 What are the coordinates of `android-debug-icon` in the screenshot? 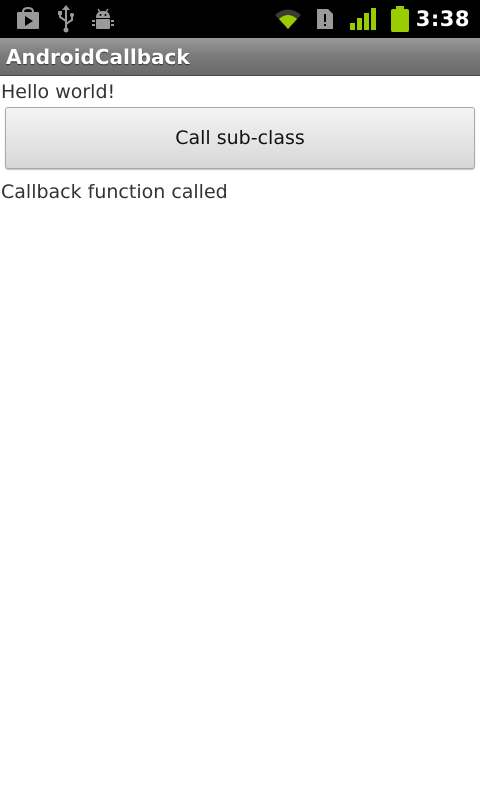 It's located at (103, 19).